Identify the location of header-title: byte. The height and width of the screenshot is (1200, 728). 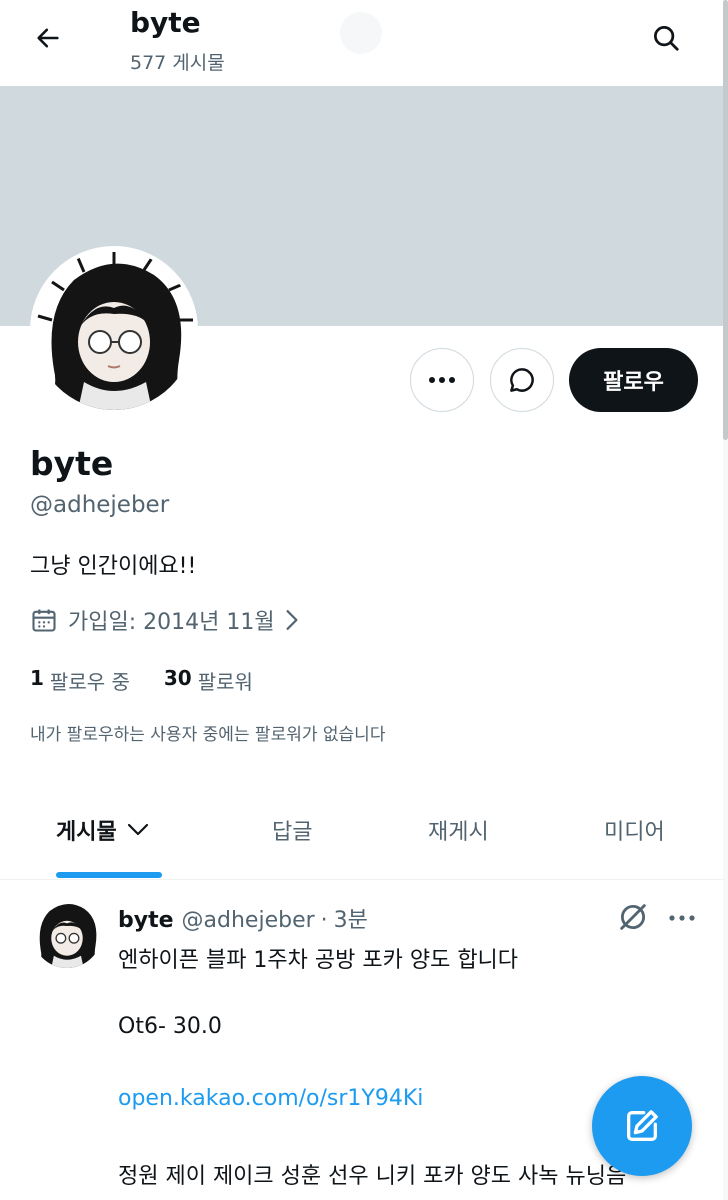
(165, 22).